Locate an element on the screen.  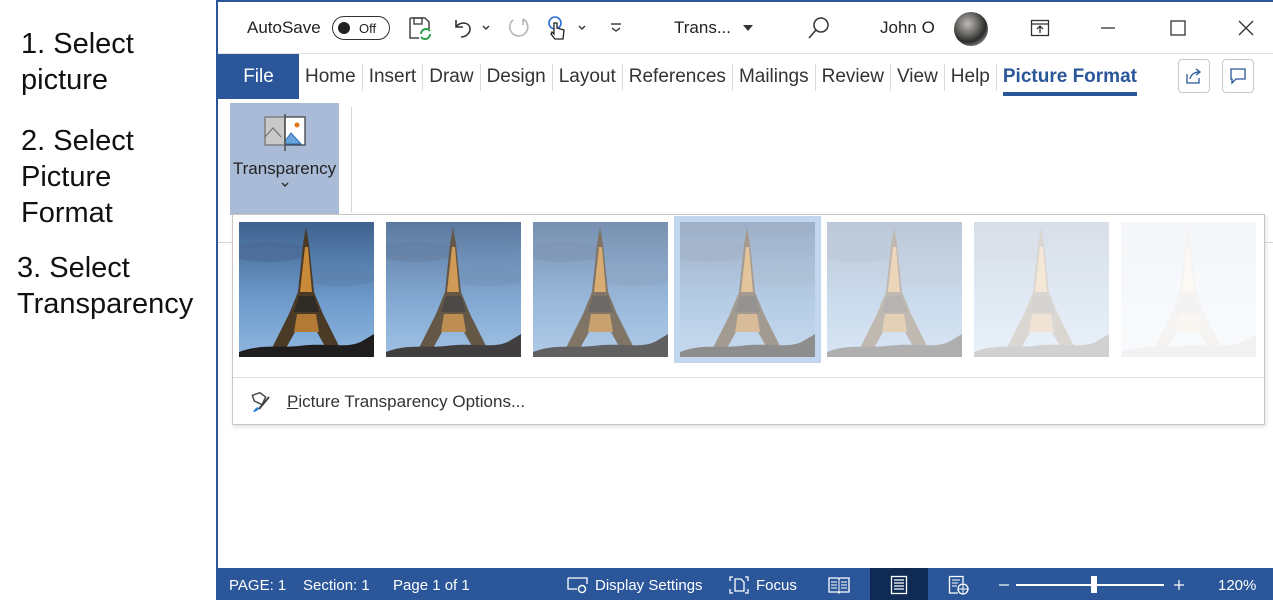
autosave-state: Off is located at coordinates (368, 28).